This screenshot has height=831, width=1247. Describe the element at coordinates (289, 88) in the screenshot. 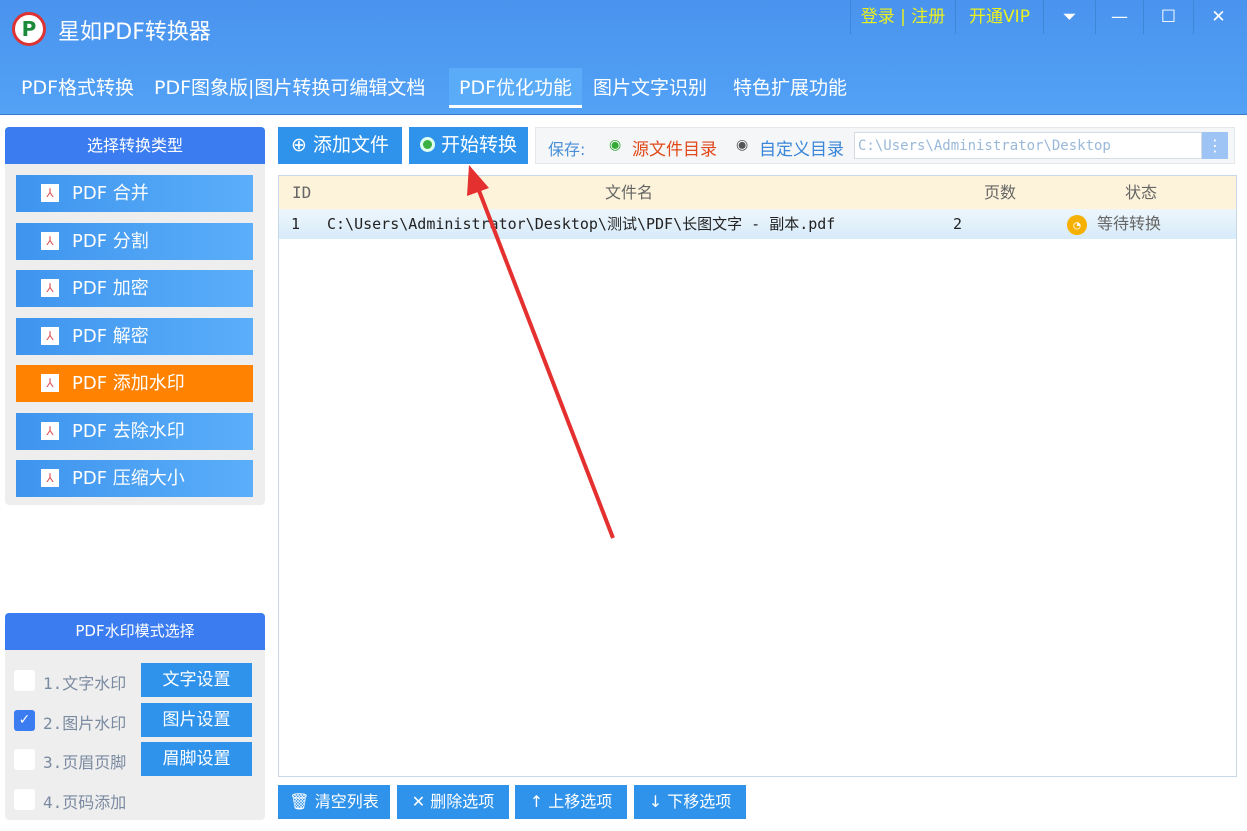

I see `tab-image-pdf: PDF图象版|图片转换可编辑文档` at that location.